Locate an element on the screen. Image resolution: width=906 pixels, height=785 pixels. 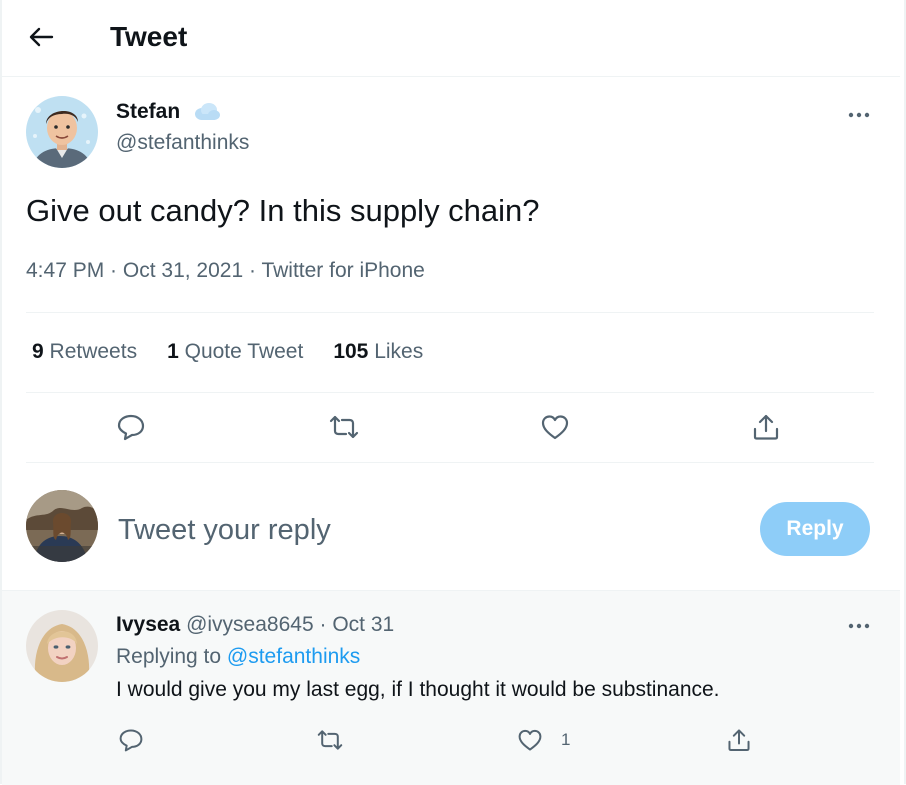
tweet-stats: 9 Retweets 1 Quote Tweet 105 Likes is located at coordinates (242, 352).